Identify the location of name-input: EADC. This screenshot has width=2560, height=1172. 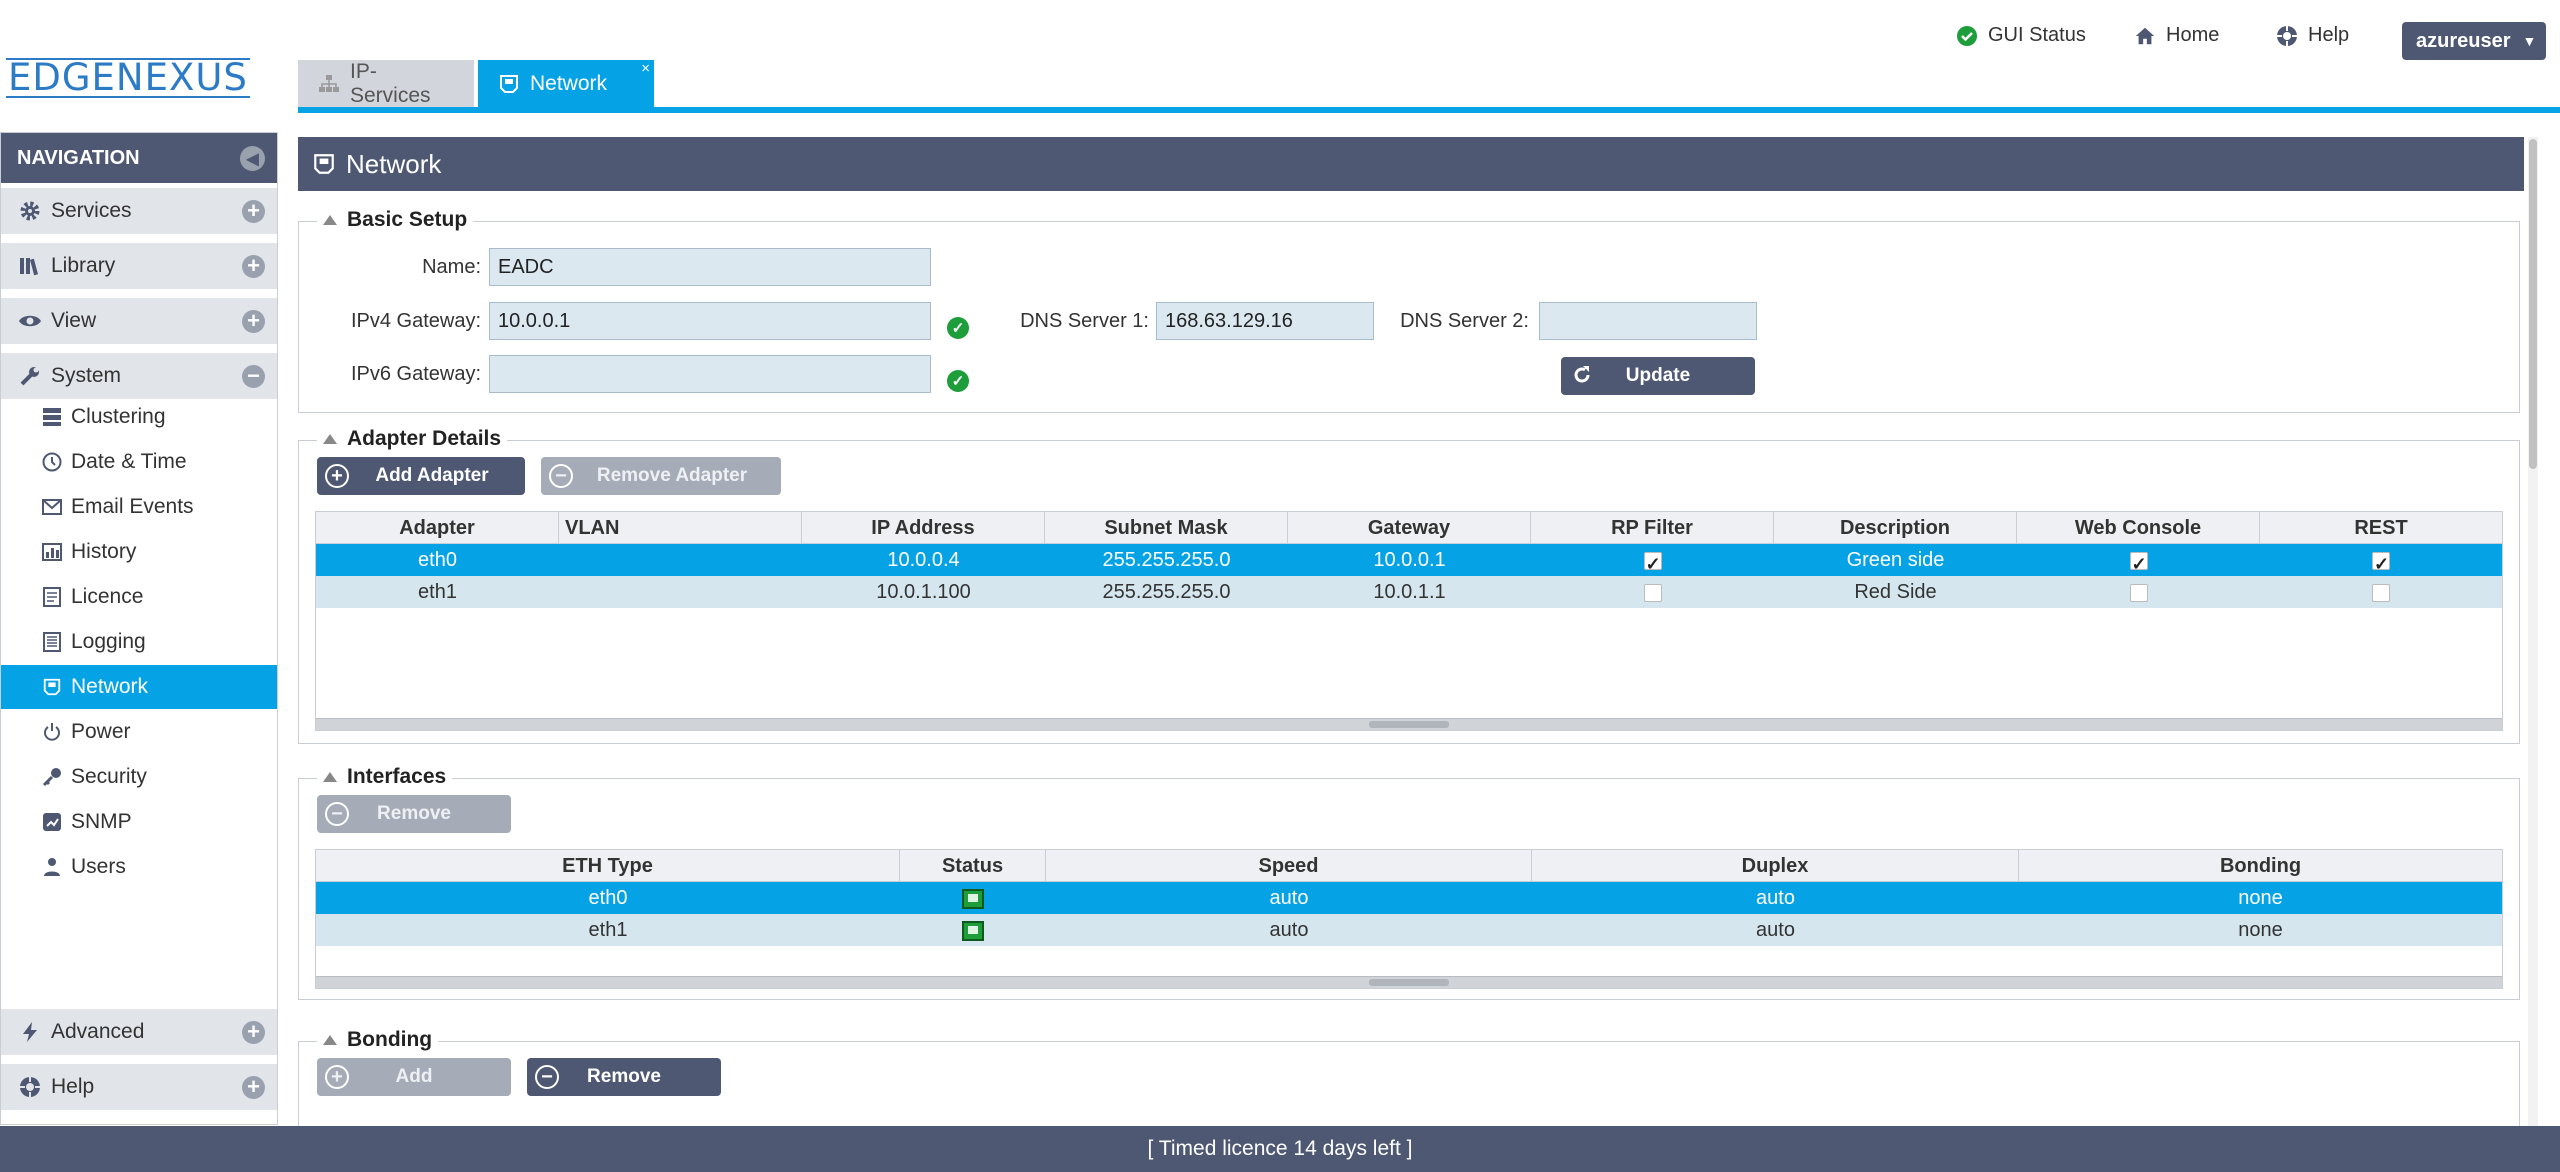
(710, 267).